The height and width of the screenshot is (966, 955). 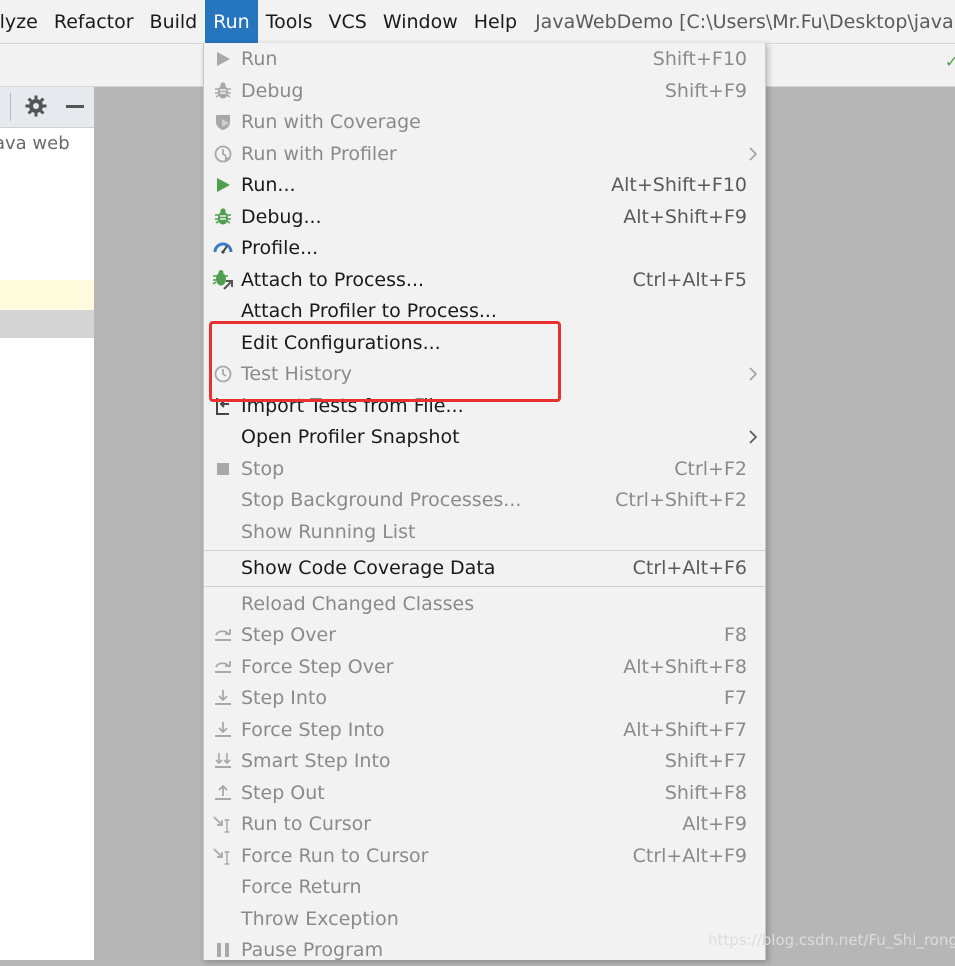 What do you see at coordinates (484, 122) in the screenshot?
I see `menu-item-run-with-coverage: Run with Coverage` at bounding box center [484, 122].